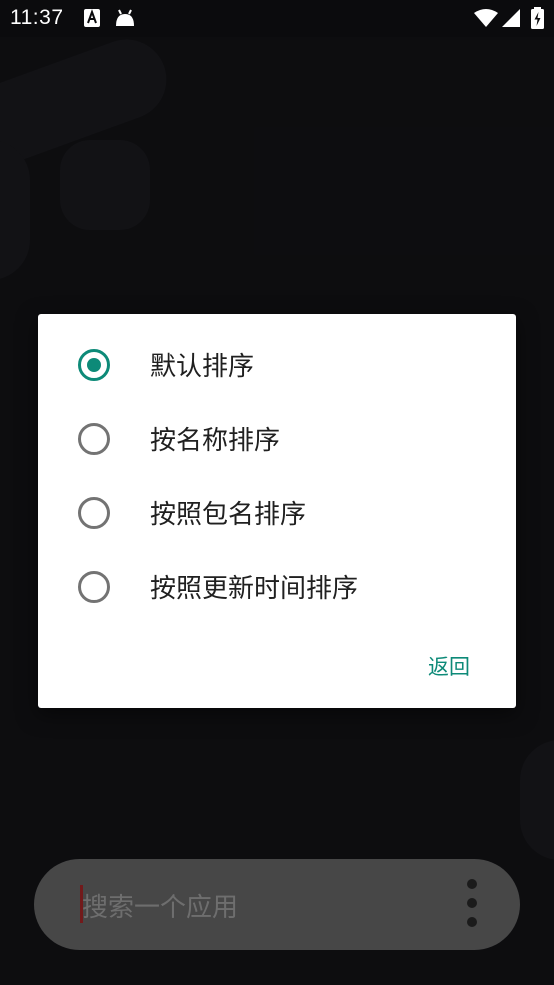 Image resolution: width=554 pixels, height=985 pixels. I want to click on android-icon, so click(125, 20).